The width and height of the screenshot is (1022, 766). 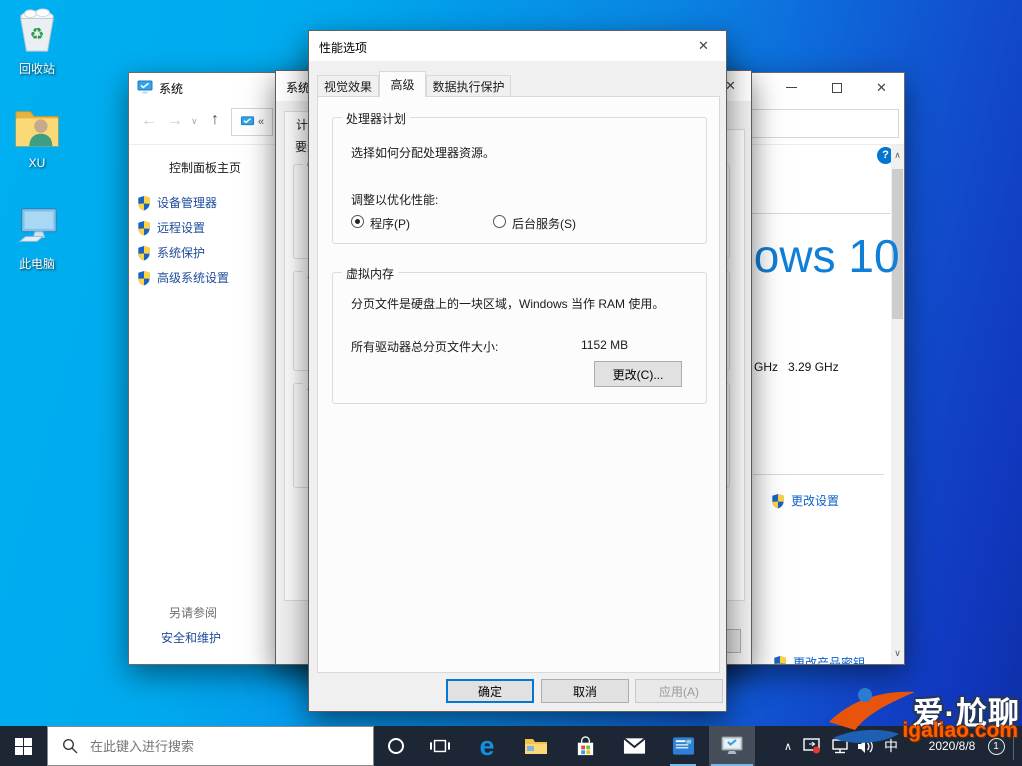 What do you see at coordinates (396, 746) in the screenshot?
I see `cortana-button` at bounding box center [396, 746].